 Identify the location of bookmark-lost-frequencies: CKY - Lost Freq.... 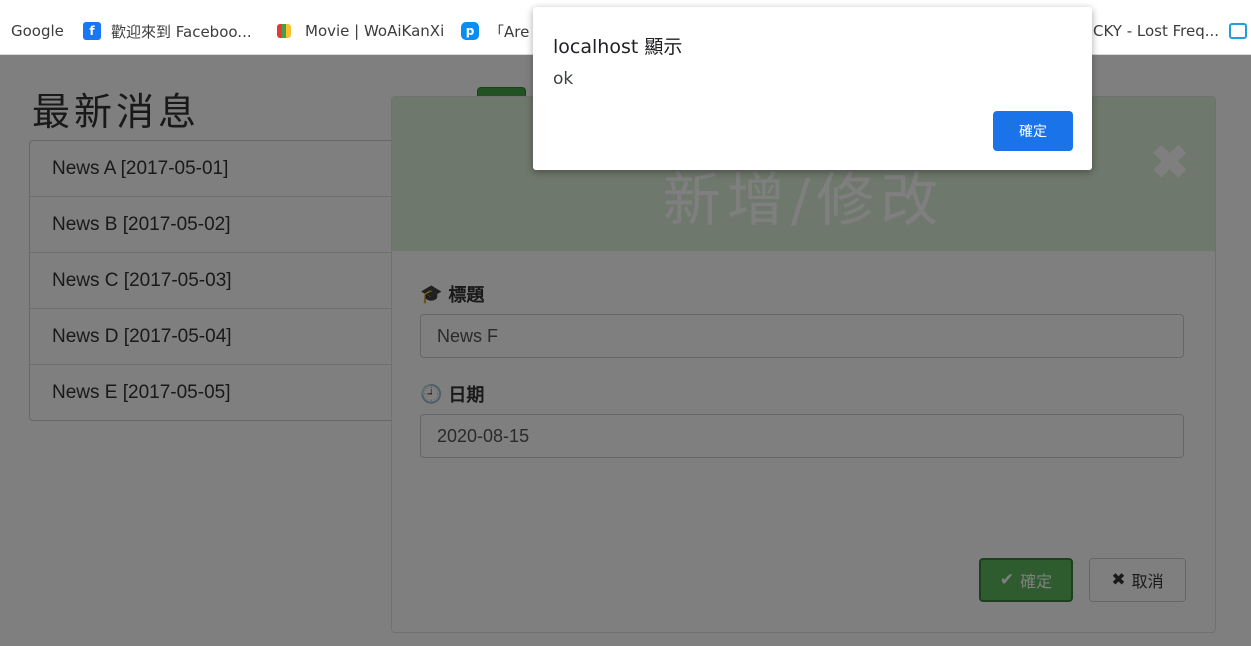
(1156, 31).